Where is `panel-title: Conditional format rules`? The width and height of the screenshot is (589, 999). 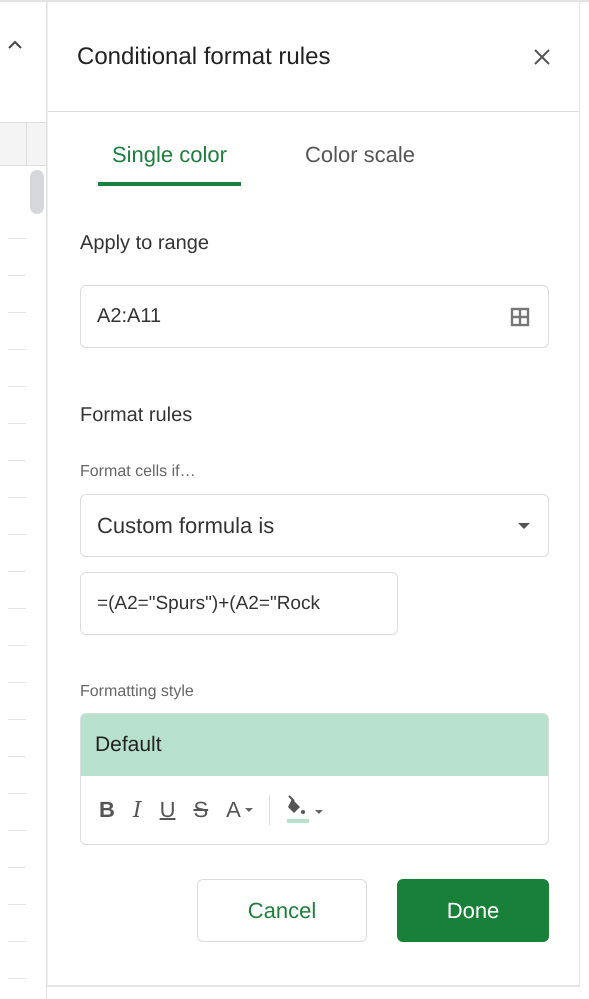
panel-title: Conditional format rules is located at coordinates (203, 56).